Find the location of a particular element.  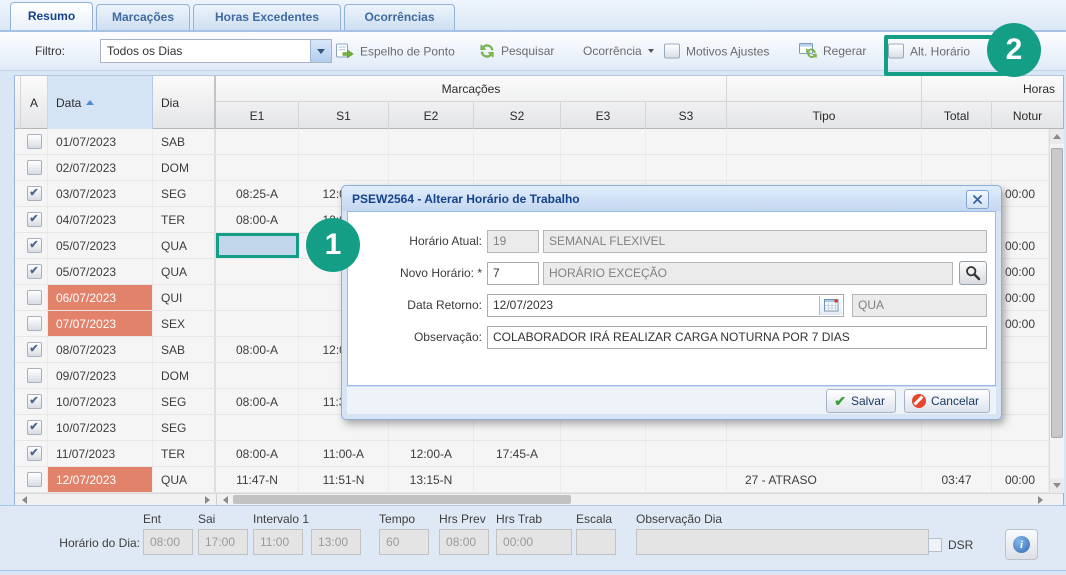

cell-data: 11/07/2023 is located at coordinates (100, 453).